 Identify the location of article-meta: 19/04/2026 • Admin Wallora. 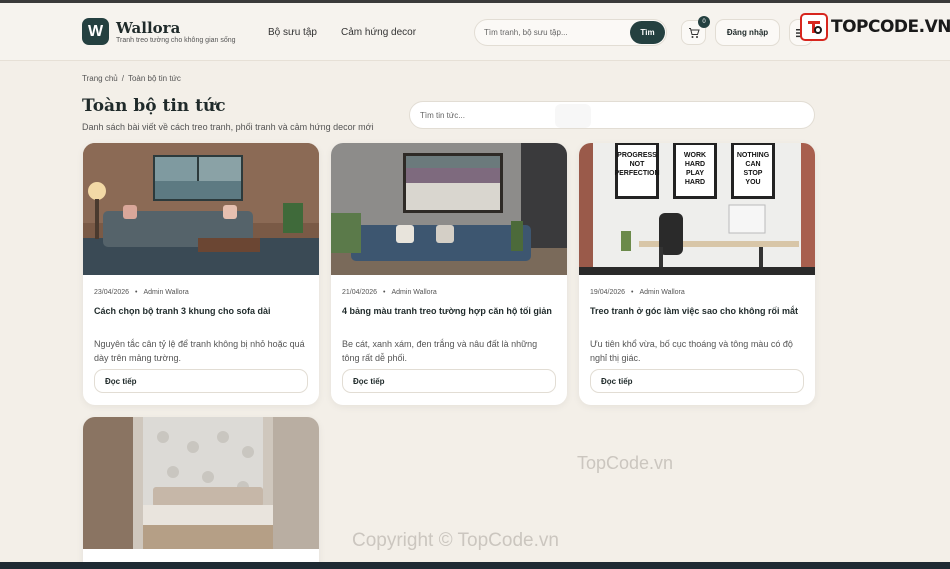
(637, 292).